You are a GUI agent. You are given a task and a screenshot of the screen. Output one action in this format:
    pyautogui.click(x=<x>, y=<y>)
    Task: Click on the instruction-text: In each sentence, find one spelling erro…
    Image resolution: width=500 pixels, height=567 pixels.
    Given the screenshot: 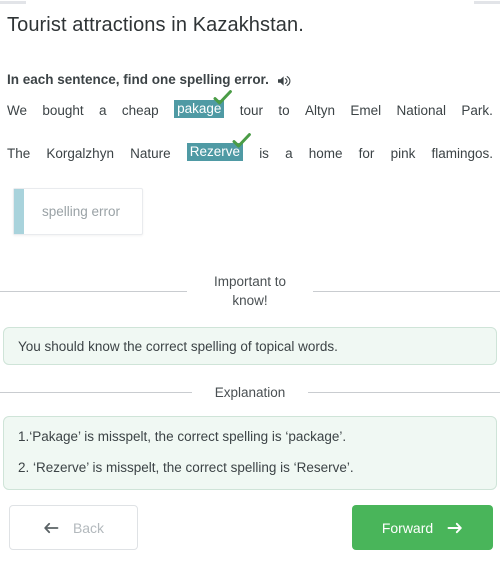 What is the action you would take?
    pyautogui.click(x=138, y=79)
    